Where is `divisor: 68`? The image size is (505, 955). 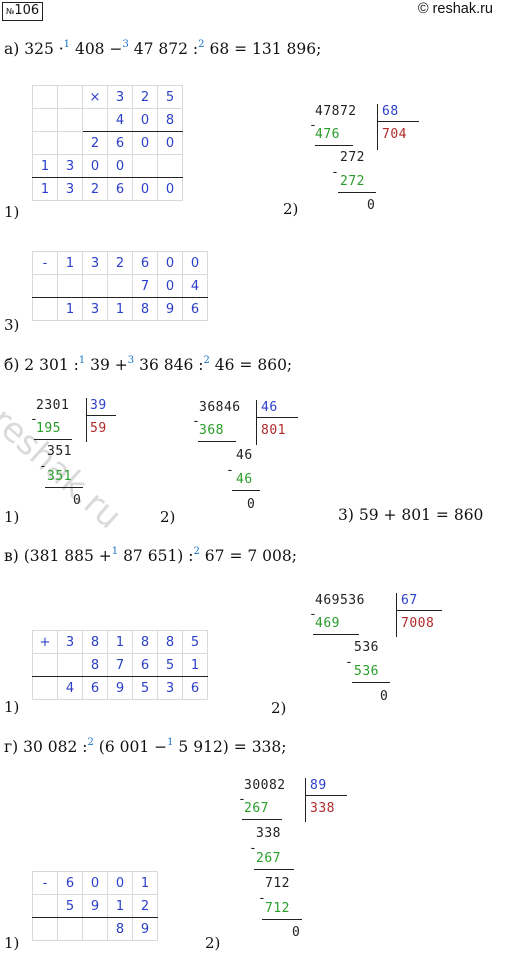 divisor: 68 is located at coordinates (390, 111).